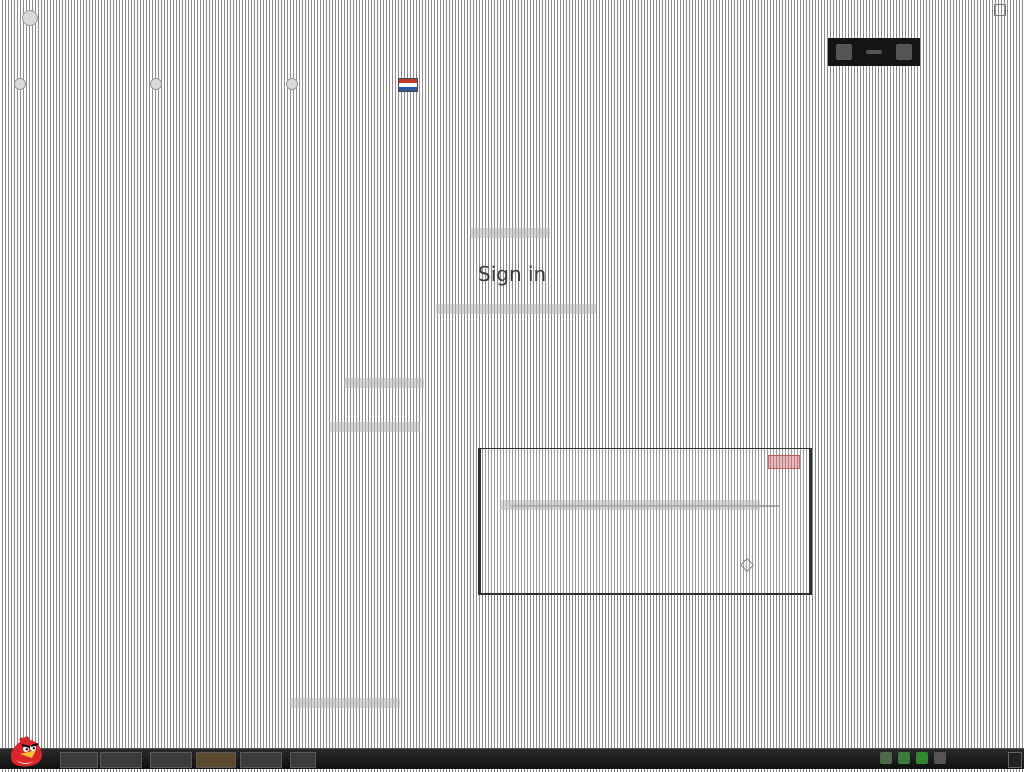  I want to click on error-badge, so click(784, 462).